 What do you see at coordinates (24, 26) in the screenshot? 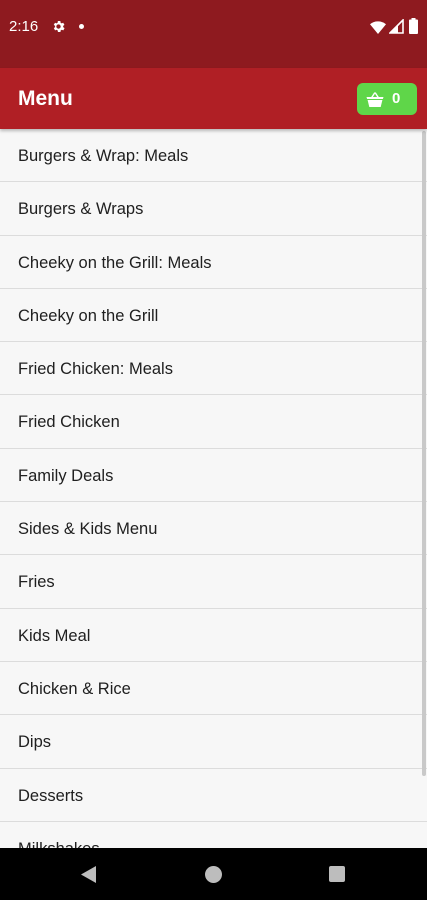
I see `status-time: 2:16` at bounding box center [24, 26].